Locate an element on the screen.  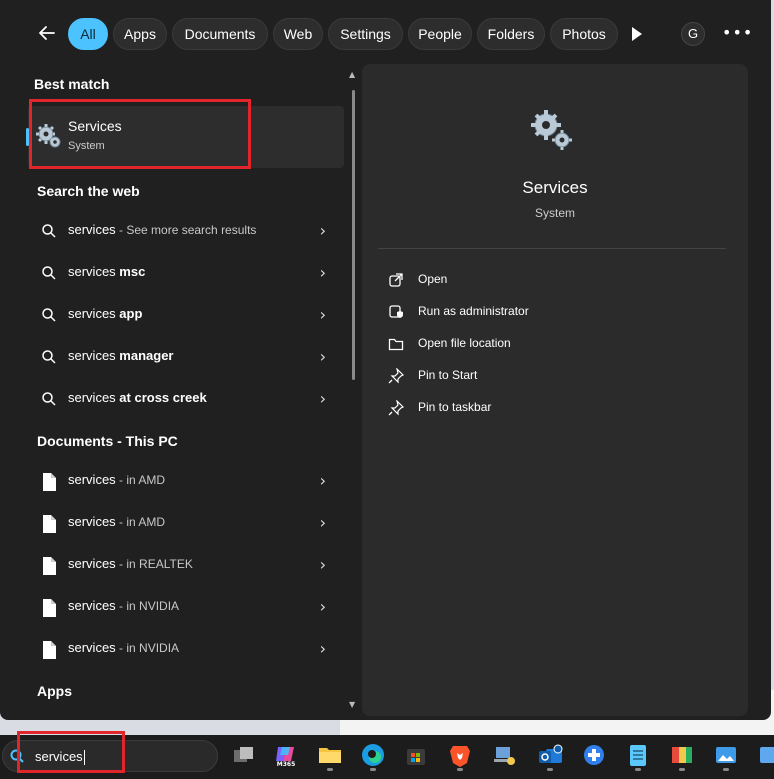
documents-heading: Documents - This PC is located at coordinates (107, 441).